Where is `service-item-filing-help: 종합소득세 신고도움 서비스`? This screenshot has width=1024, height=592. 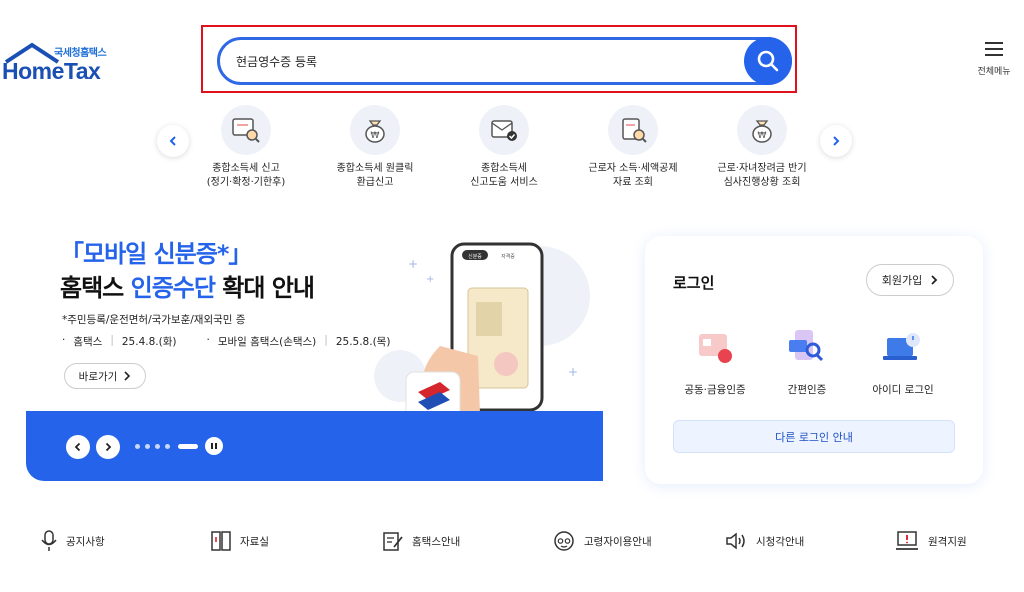
service-item-filing-help: 종합소득세 신고도움 서비스 is located at coordinates (504, 147).